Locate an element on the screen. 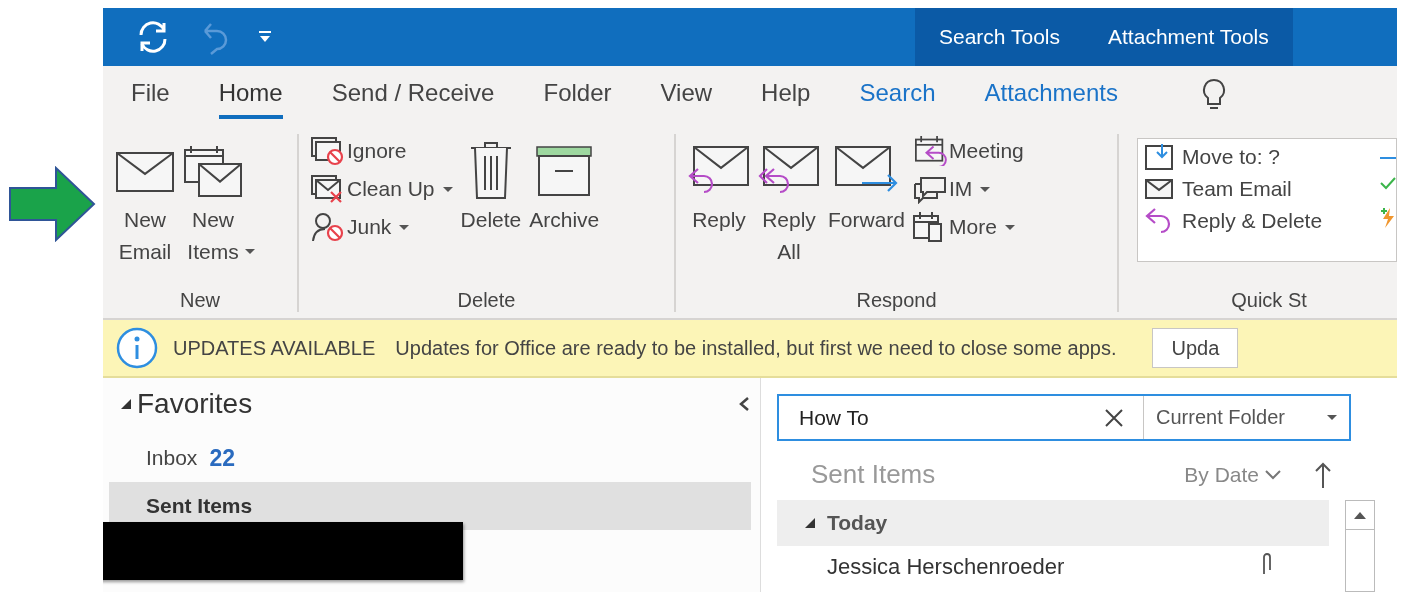 This screenshot has width=1411, height=594. move-to-folder-icon is located at coordinates (1159, 157).